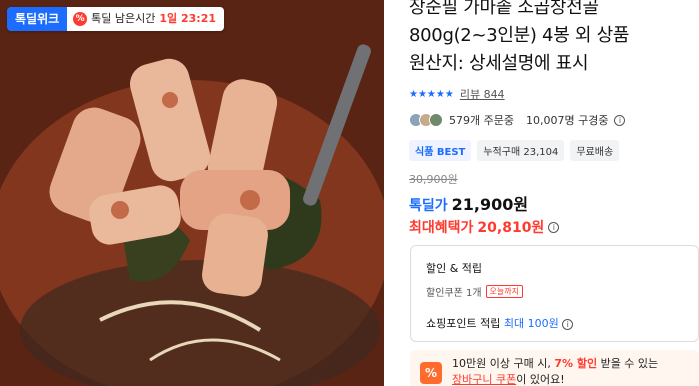  What do you see at coordinates (436, 120) in the screenshot?
I see `avatar` at bounding box center [436, 120].